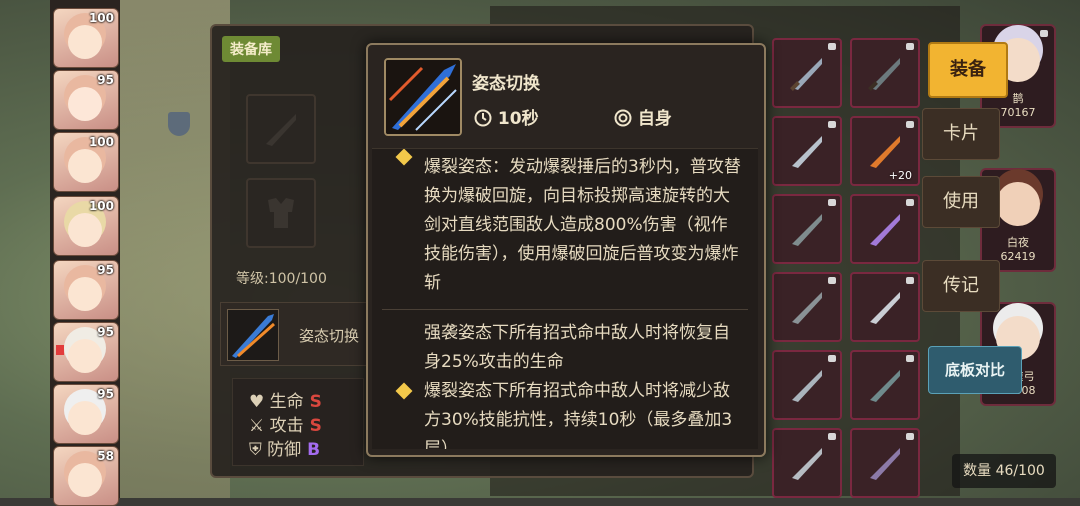  Describe the element at coordinates (281, 279) in the screenshot. I see `equipment-level: 等级:100/100` at that location.